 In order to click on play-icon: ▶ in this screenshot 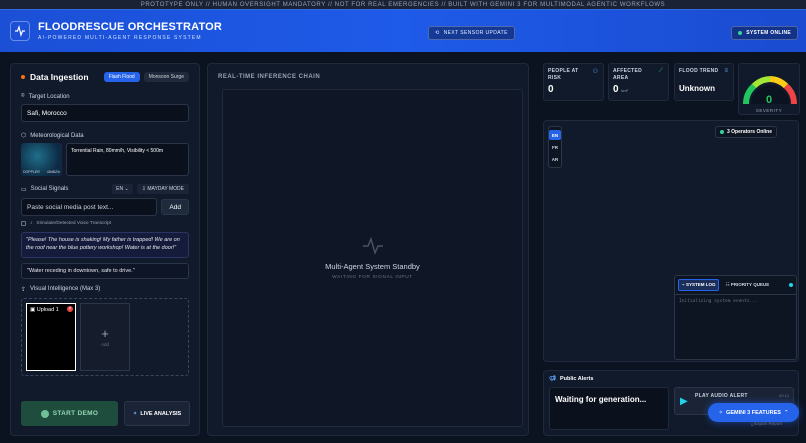, I will do `click(684, 401)`.